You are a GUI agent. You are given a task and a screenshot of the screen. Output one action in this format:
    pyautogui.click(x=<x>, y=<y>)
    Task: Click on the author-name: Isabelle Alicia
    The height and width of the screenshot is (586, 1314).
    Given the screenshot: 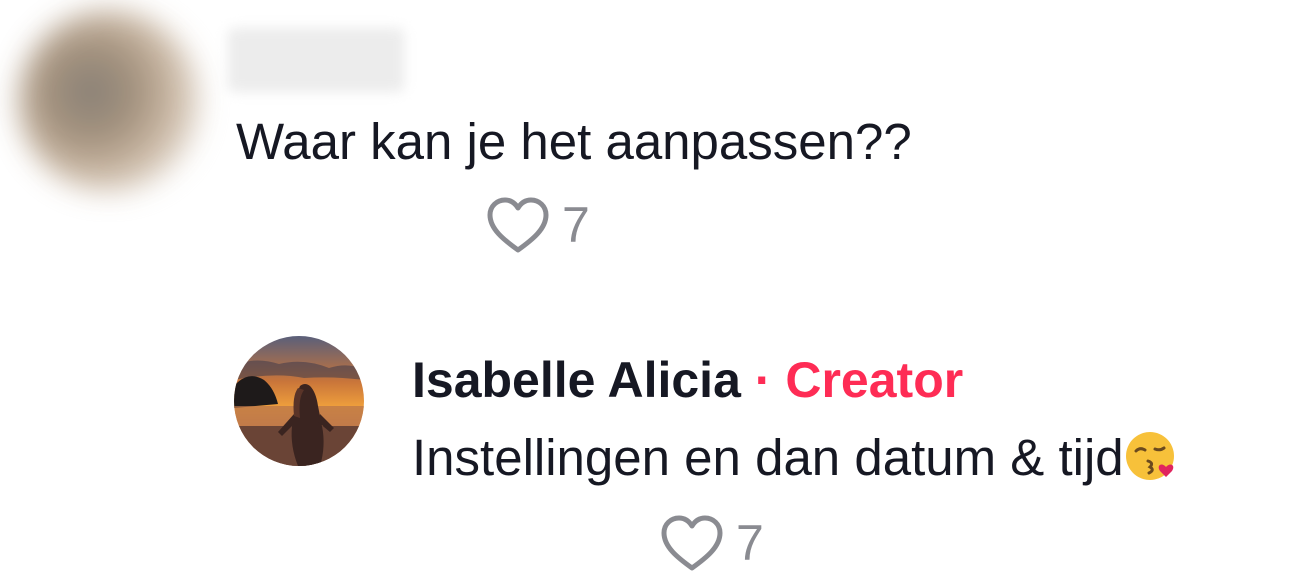 What is the action you would take?
    pyautogui.click(x=576, y=380)
    